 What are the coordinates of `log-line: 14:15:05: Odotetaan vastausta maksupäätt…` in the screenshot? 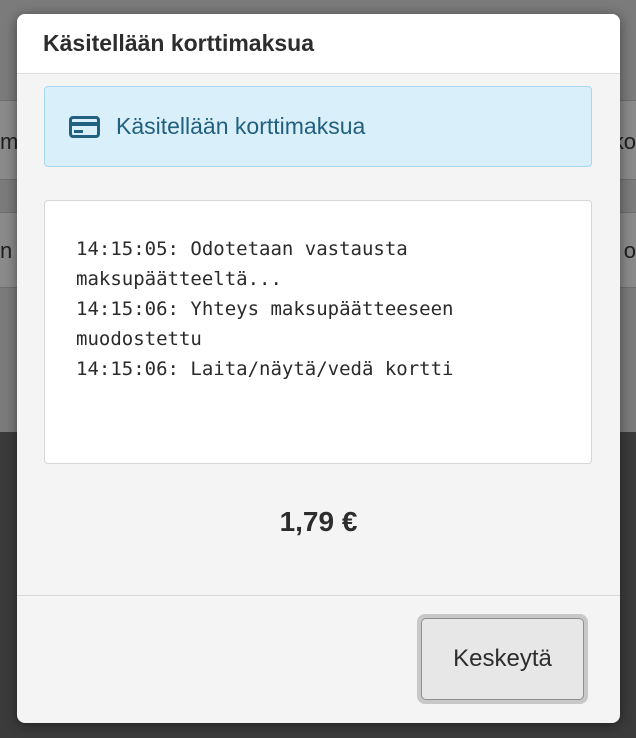 It's located at (242, 264).